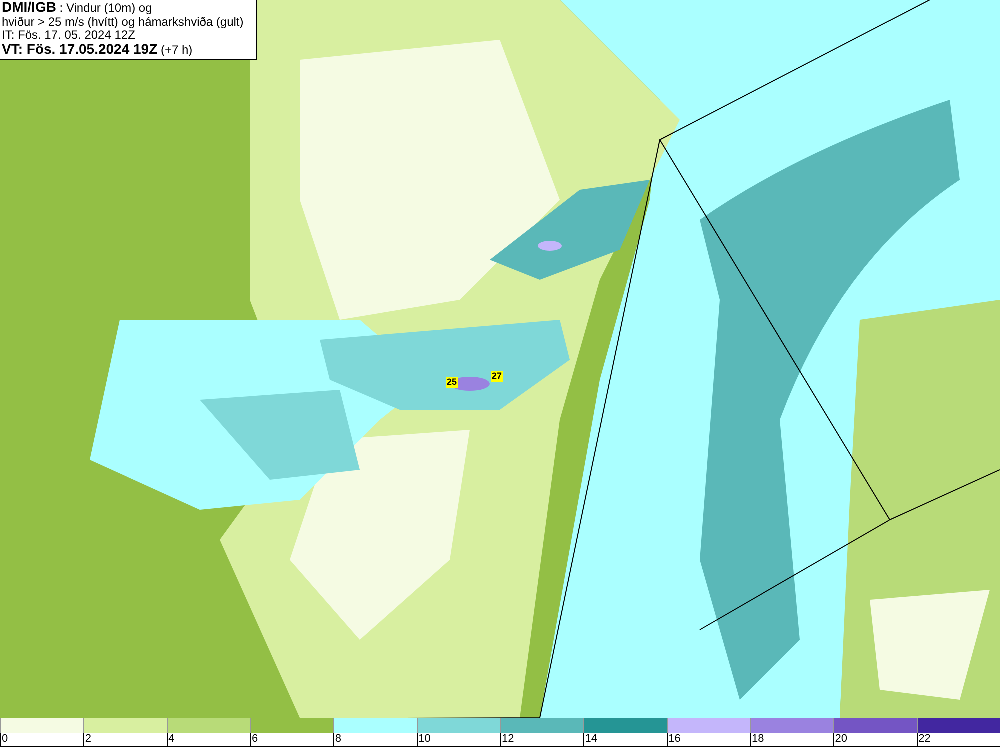  I want to click on header-line: VT: Fös. 17.05.2024 19Z (+7 h), so click(98, 49).